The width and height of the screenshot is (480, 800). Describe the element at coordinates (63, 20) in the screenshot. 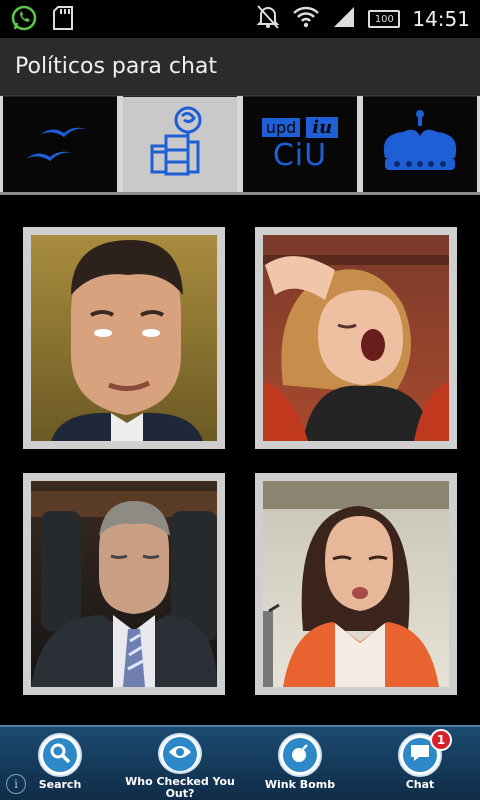

I see `sd-card-icon` at that location.